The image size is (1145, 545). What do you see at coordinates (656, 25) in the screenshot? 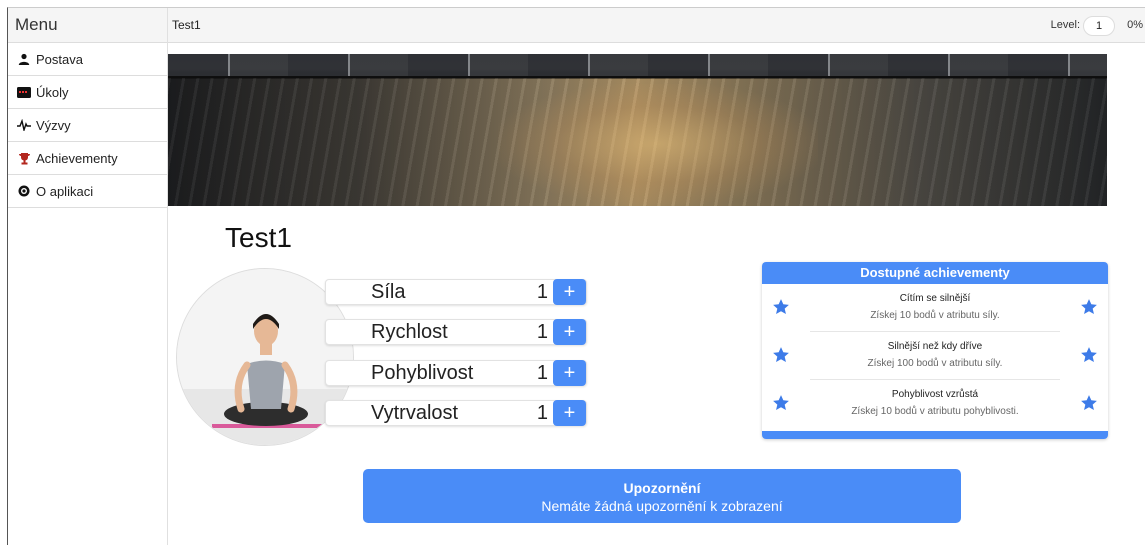
I see `top-bar: Test1 Level: 1 0%` at bounding box center [656, 25].